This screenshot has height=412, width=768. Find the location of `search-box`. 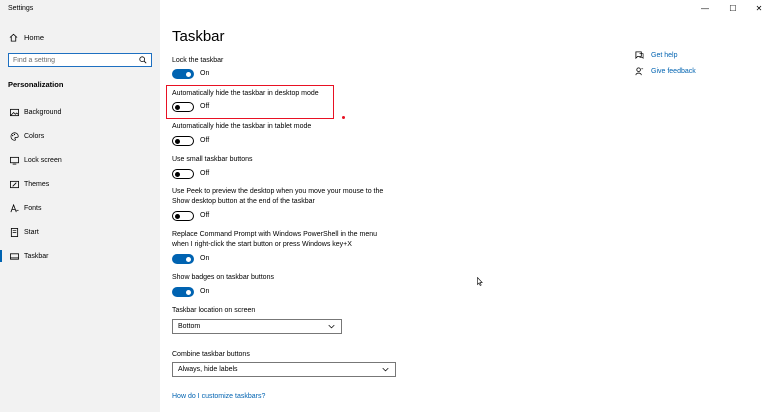

search-box is located at coordinates (80, 60).